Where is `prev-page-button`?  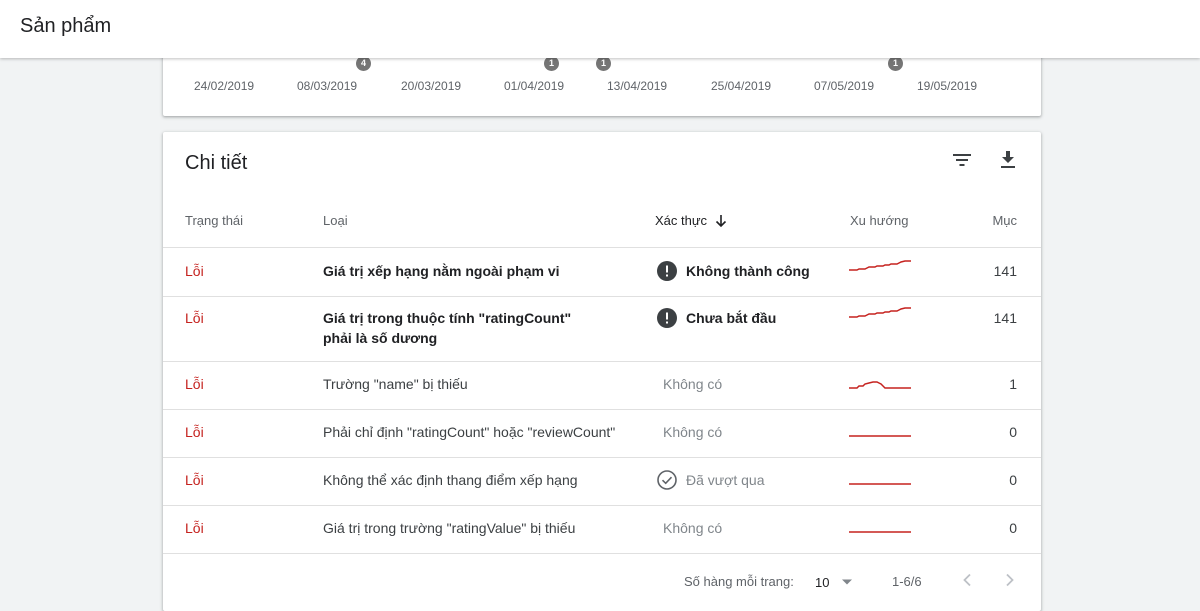
prev-page-button is located at coordinates (967, 580).